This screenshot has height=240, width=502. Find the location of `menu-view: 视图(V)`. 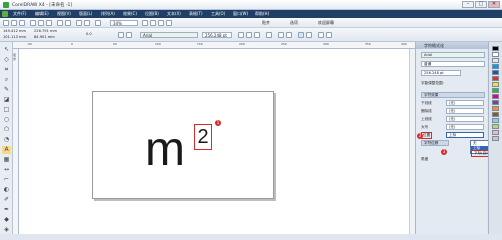

menu-view: 视图(V) is located at coordinates (64, 14).